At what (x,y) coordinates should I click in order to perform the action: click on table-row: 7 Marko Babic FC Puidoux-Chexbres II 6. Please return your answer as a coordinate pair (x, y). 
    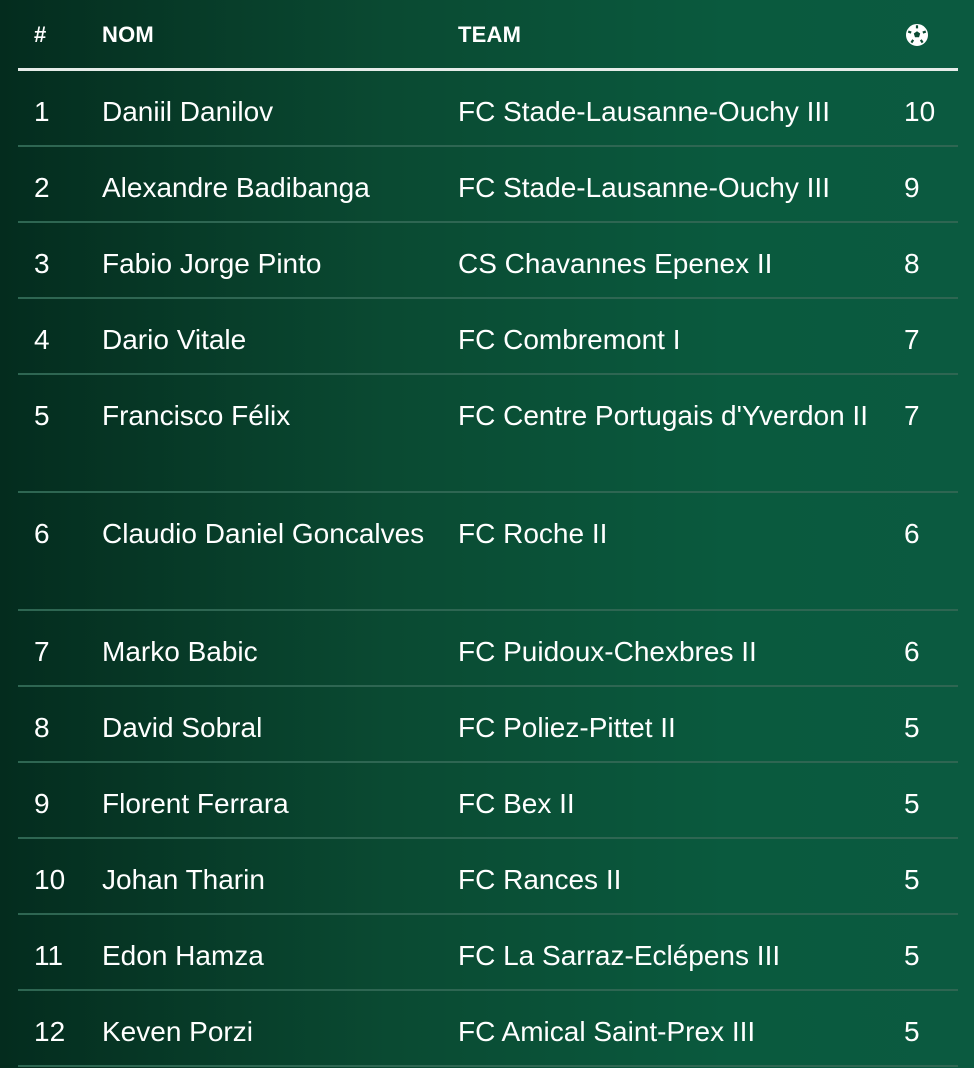
    Looking at the image, I should click on (488, 649).